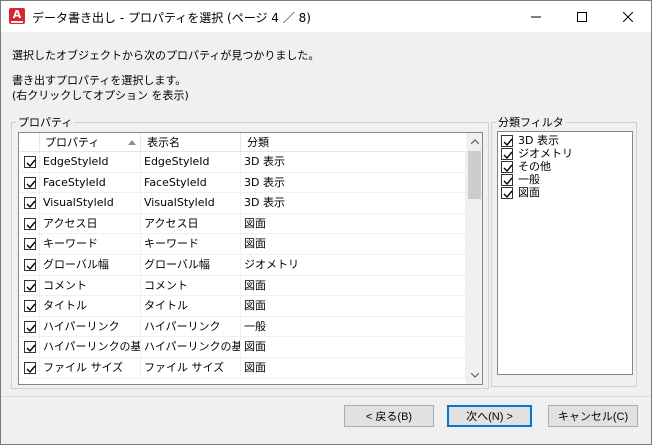 The height and width of the screenshot is (445, 652). Describe the element at coordinates (191, 182) in the screenshot. I see `display-name-cell: FaceStyleId` at that location.